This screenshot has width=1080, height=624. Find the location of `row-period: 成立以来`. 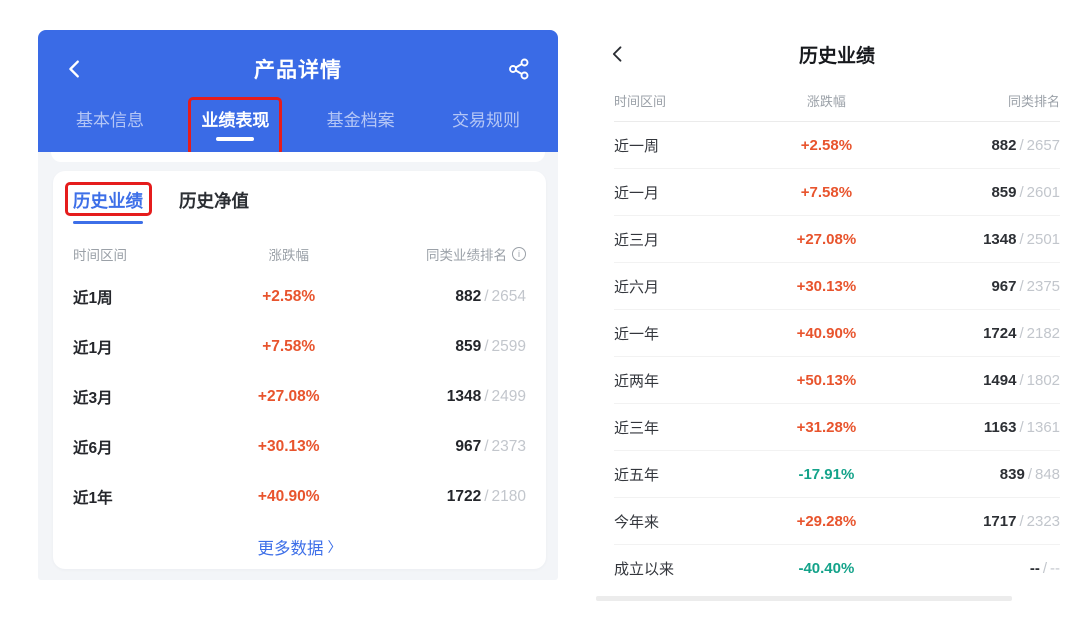

row-period: 成立以来 is located at coordinates (644, 569).